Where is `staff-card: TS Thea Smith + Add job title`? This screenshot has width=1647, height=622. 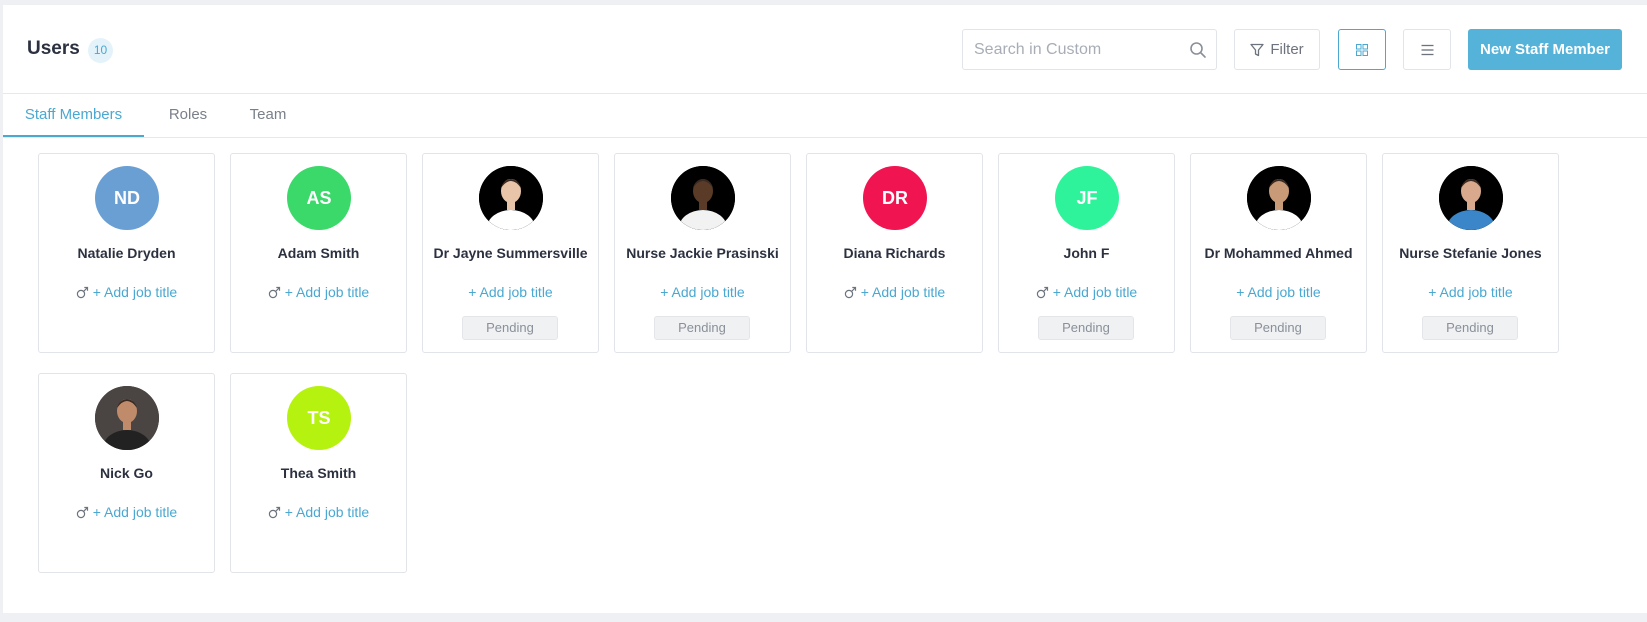
staff-card: TS Thea Smith + Add job title is located at coordinates (318, 473).